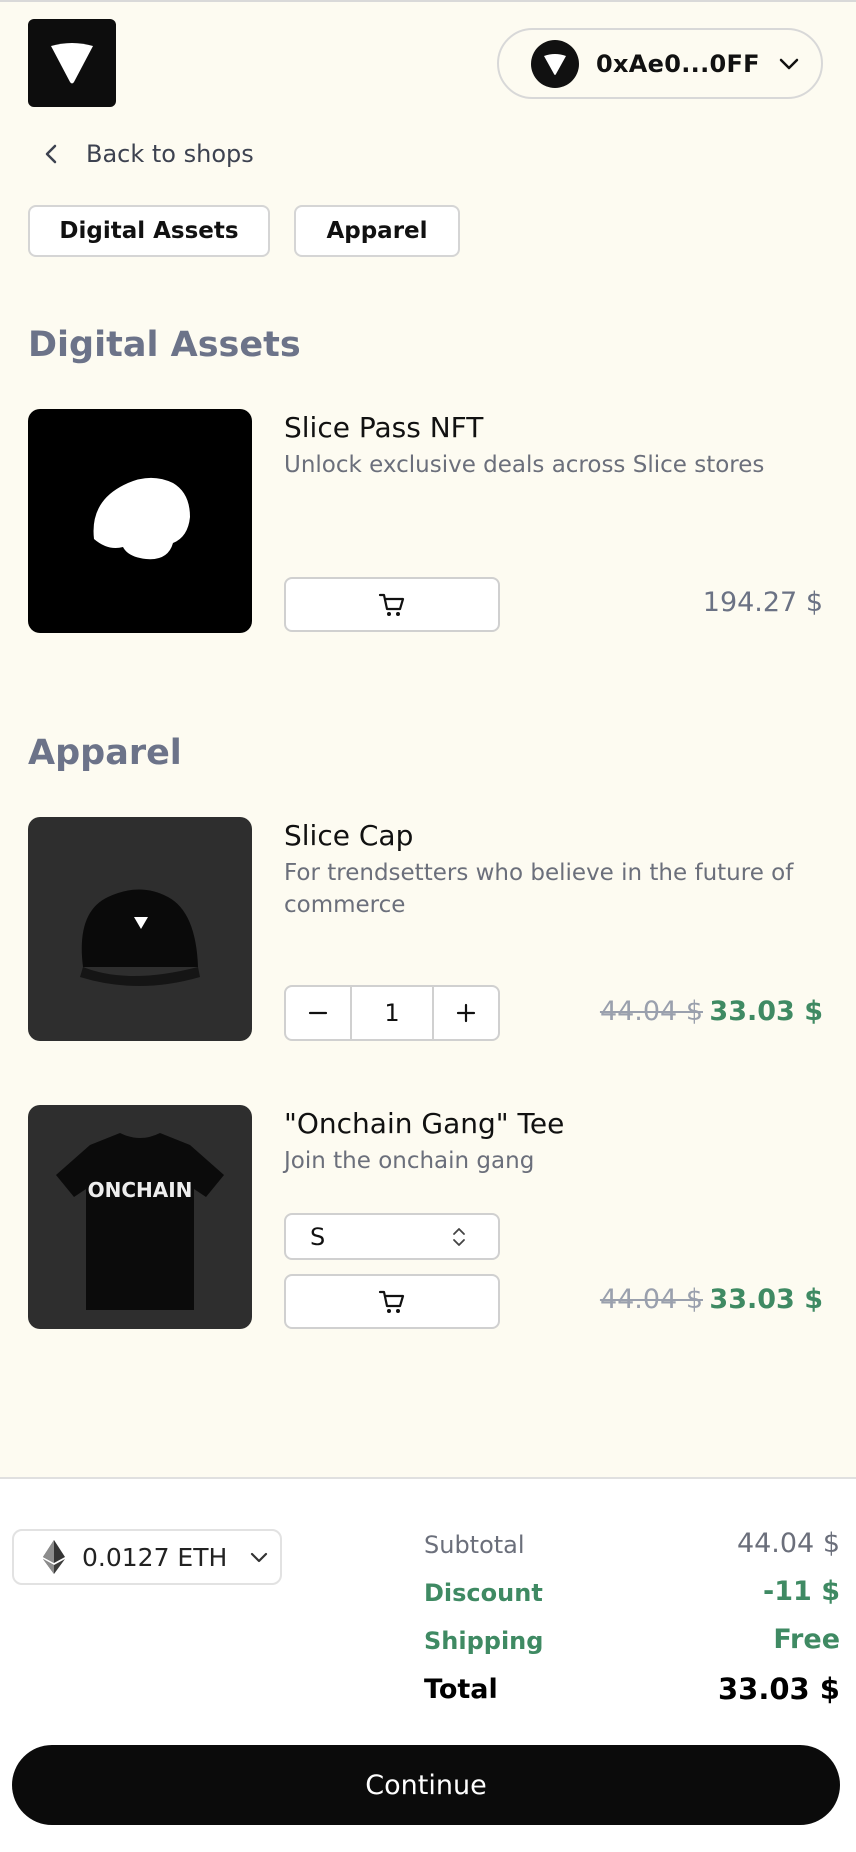 This screenshot has width=856, height=1852. I want to click on category-digital-assets-button: Digital Assets, so click(149, 231).